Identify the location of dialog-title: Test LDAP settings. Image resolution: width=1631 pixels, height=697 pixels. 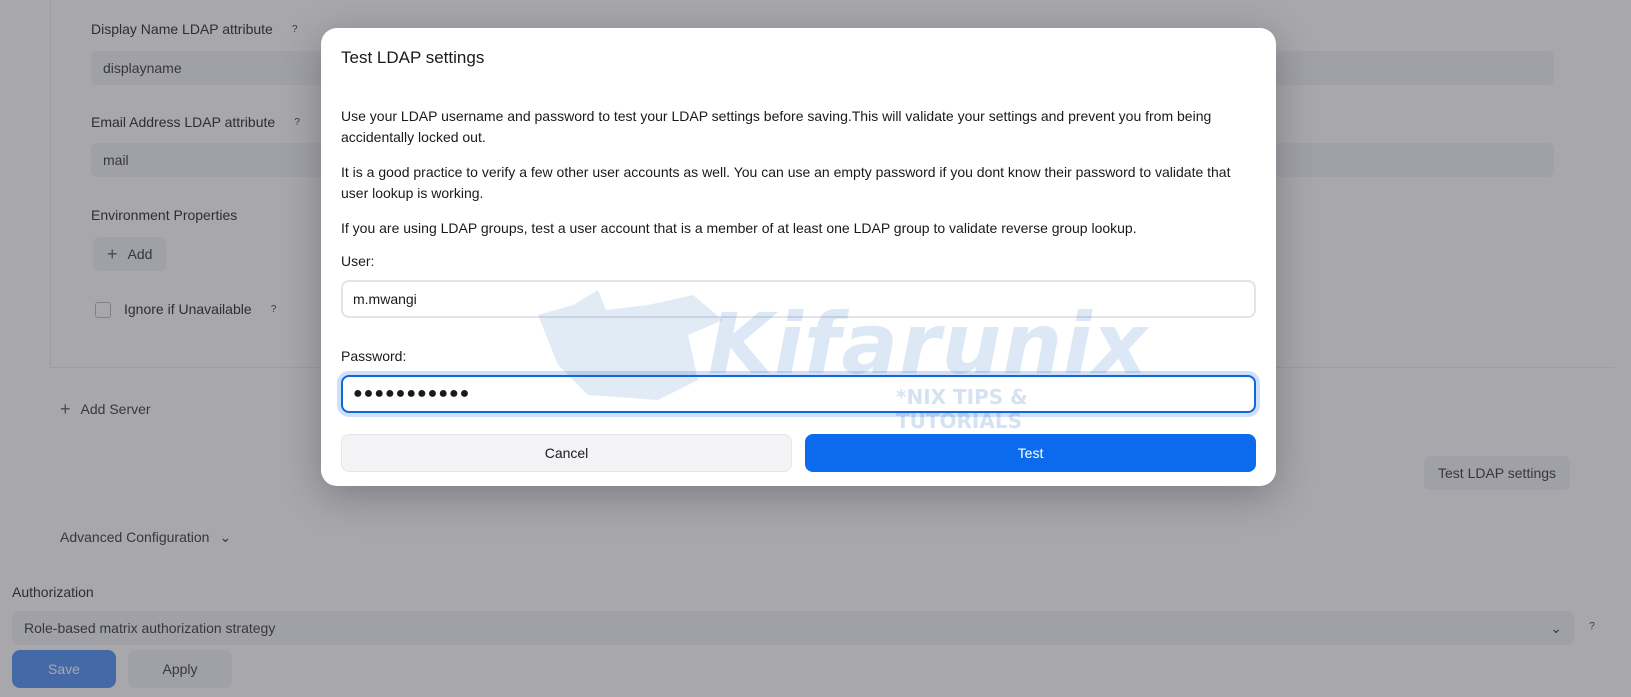
(413, 57).